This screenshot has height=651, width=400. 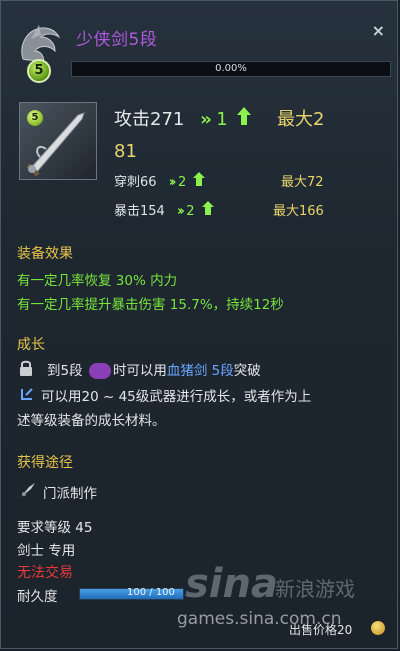 I want to click on source-title: 获得途径, so click(x=45, y=463).